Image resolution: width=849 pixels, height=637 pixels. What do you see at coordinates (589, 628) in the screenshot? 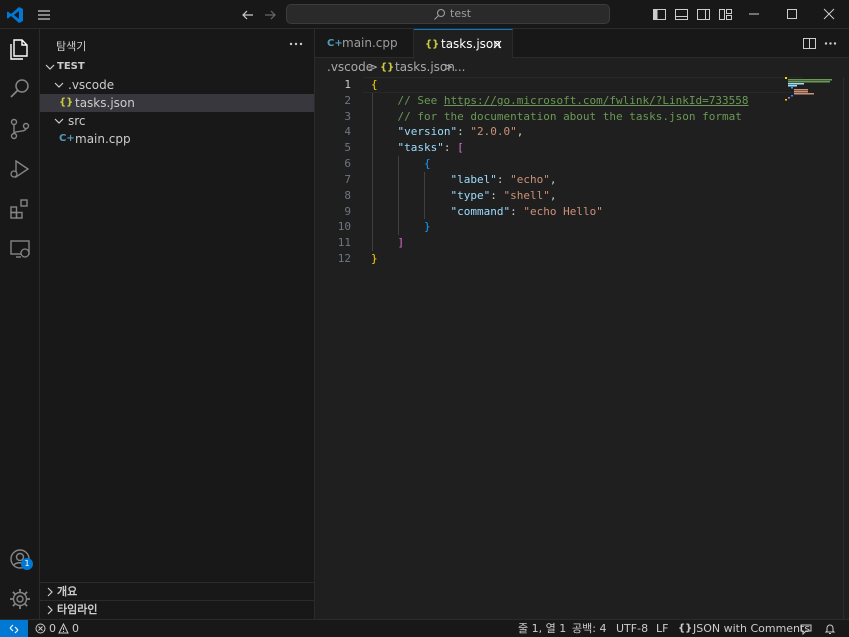
I see `indentation: 공백: 4` at bounding box center [589, 628].